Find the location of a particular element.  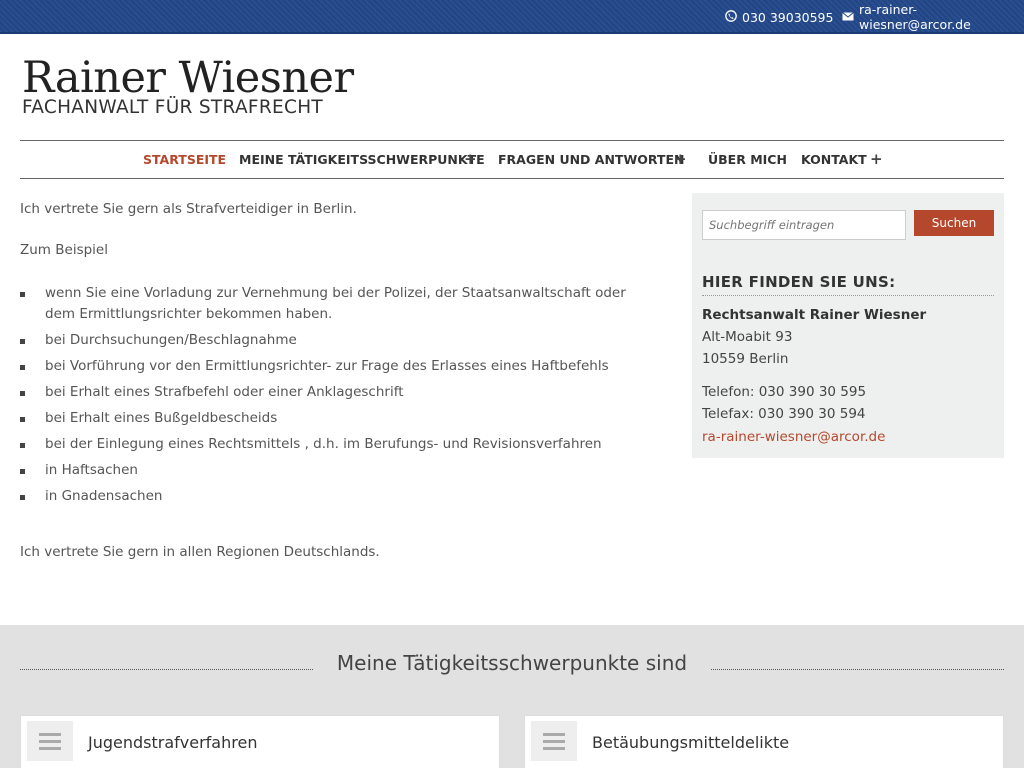

list-item: in Gnadensachen is located at coordinates (330, 496).